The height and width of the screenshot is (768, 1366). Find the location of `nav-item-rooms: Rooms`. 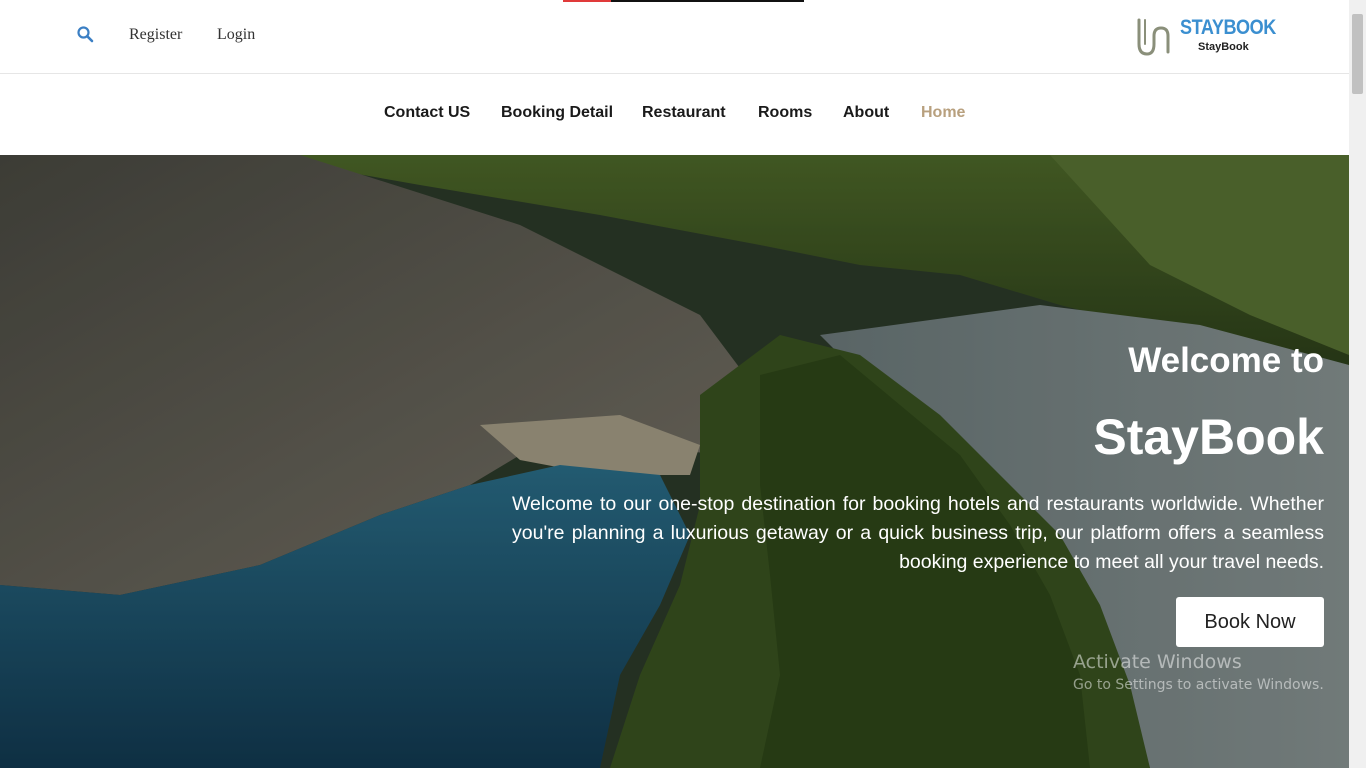

nav-item-rooms: Rooms is located at coordinates (785, 113).